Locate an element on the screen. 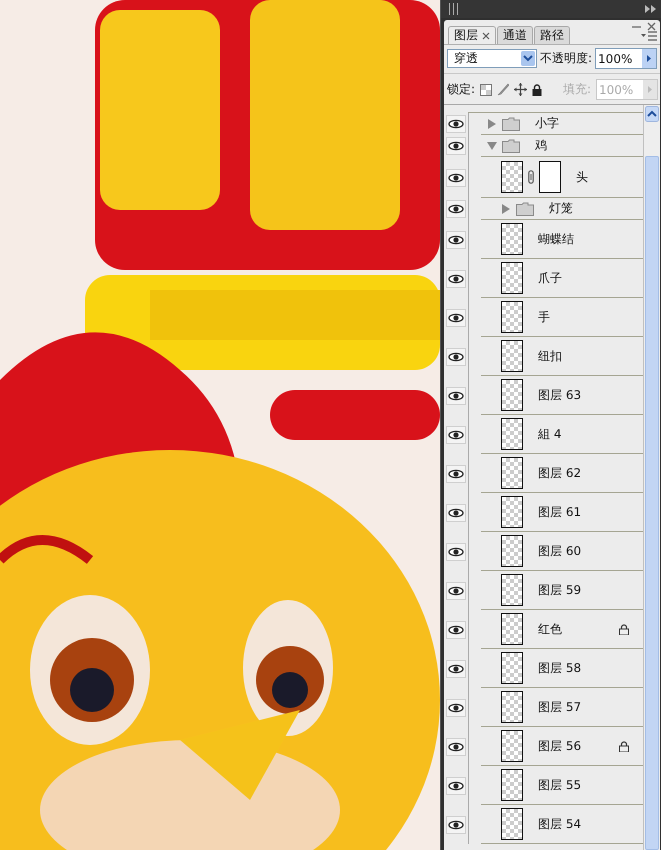  dropdown-icon is located at coordinates (528, 58).